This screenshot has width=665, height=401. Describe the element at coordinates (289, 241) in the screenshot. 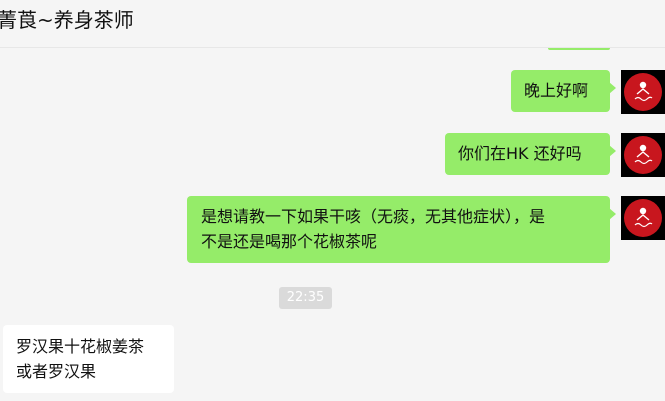

I see `message-text-line-2: 不是还是喝那个花椒茶呢` at that location.